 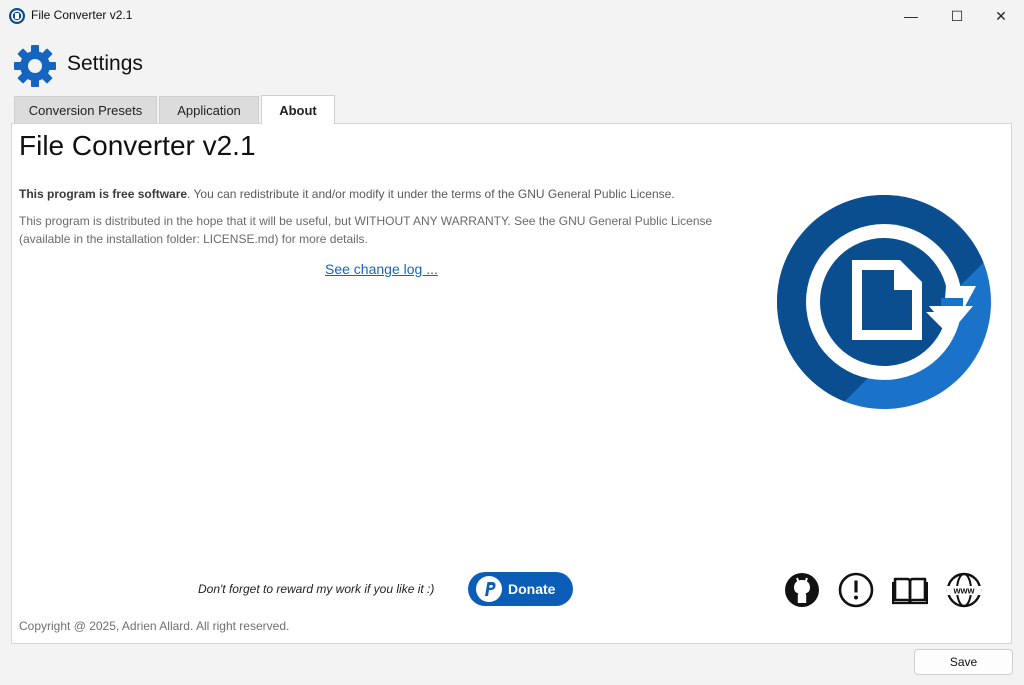 What do you see at coordinates (856, 590) in the screenshot?
I see `issue-icon` at bounding box center [856, 590].